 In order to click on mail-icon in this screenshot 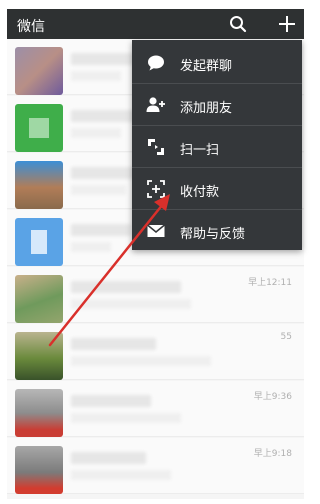, I will do `click(156, 230)`.